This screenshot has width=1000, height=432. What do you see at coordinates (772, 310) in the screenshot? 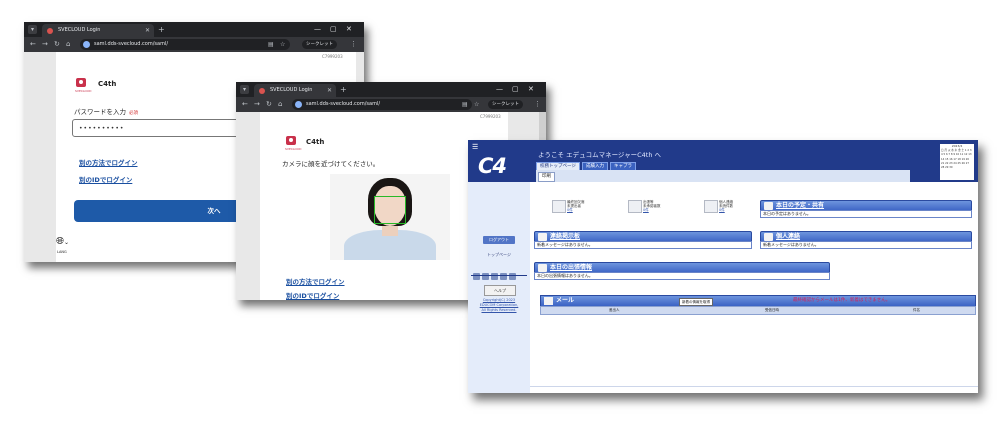
I see `col-received-date: 受信日時` at bounding box center [772, 310].